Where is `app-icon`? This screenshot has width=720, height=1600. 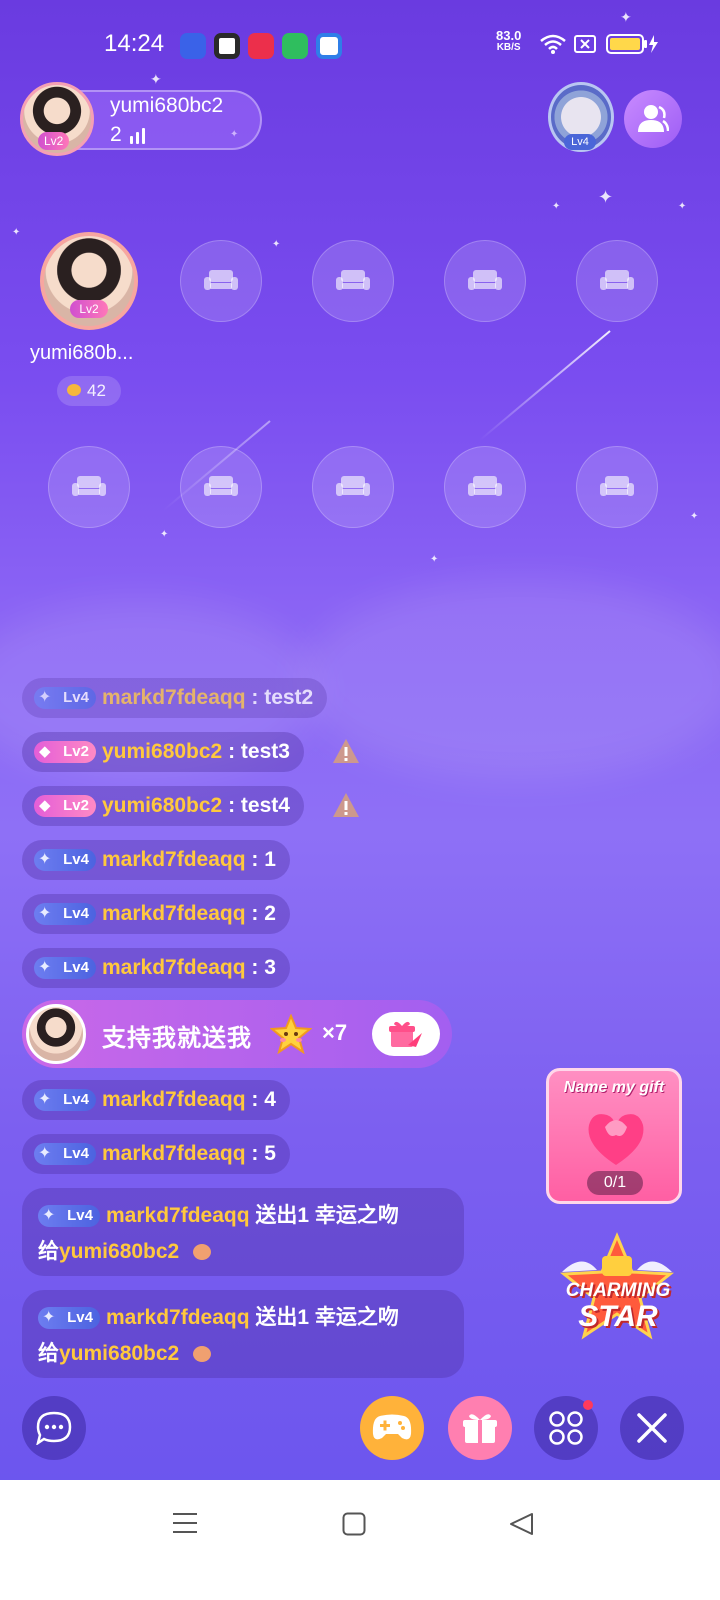
app-icon is located at coordinates (227, 46).